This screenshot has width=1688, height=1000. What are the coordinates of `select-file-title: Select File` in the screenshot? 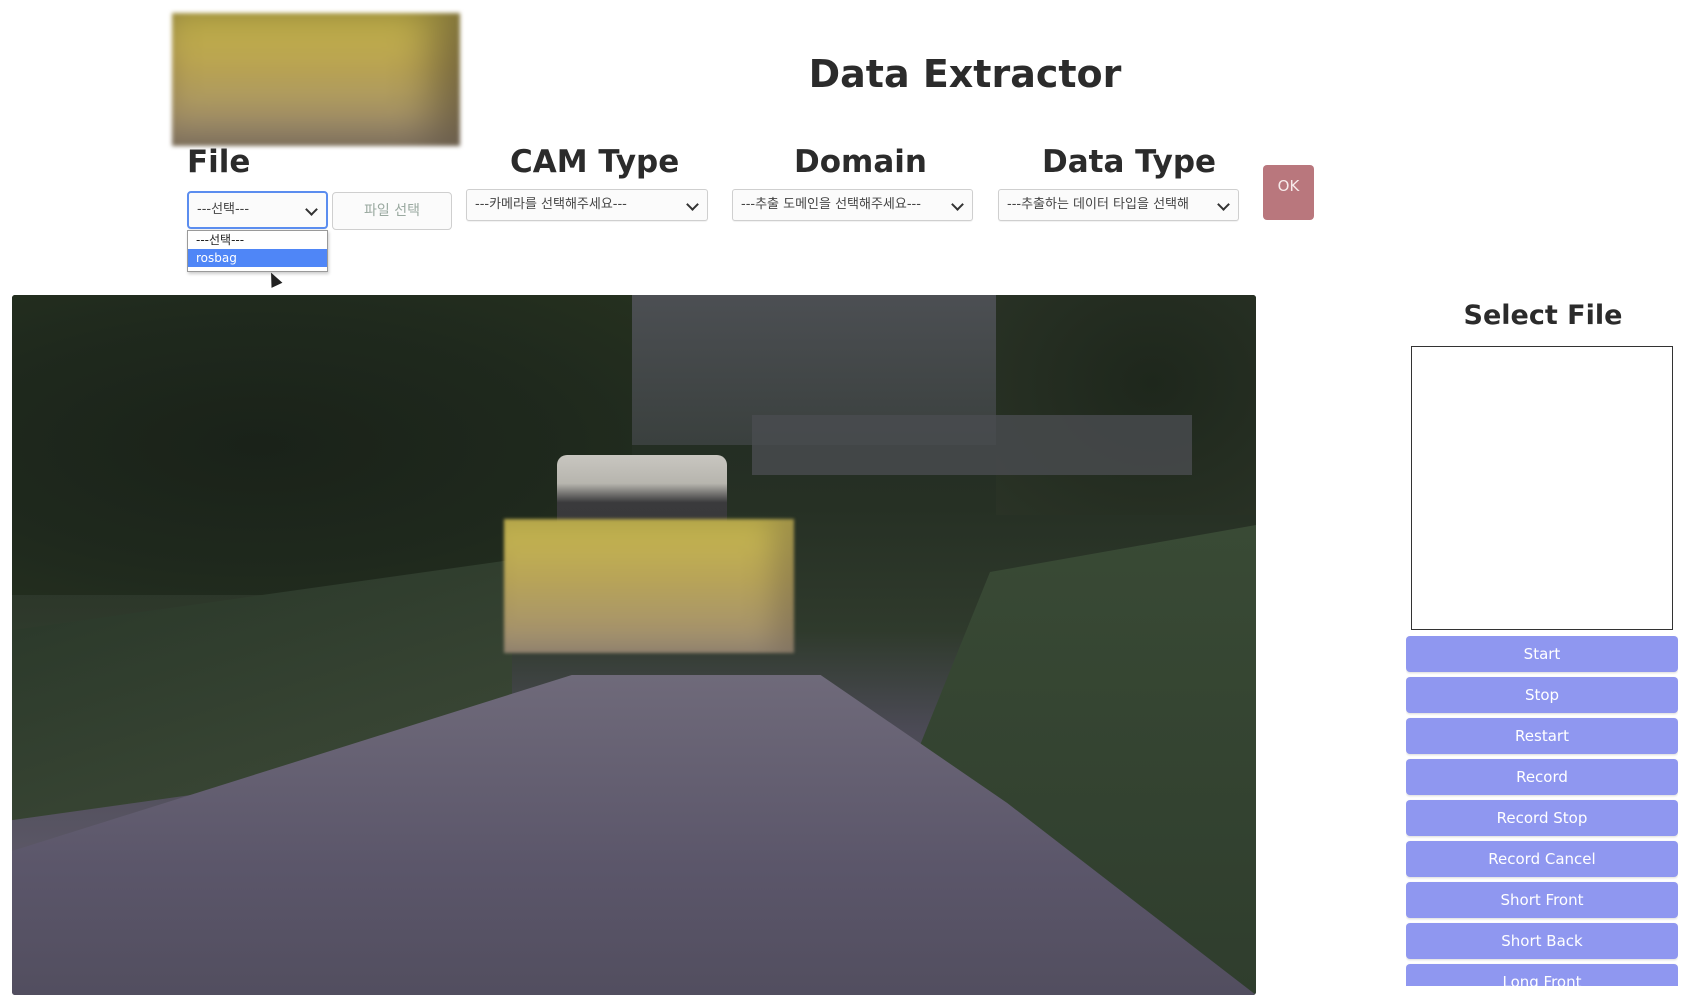 It's located at (1543, 315).